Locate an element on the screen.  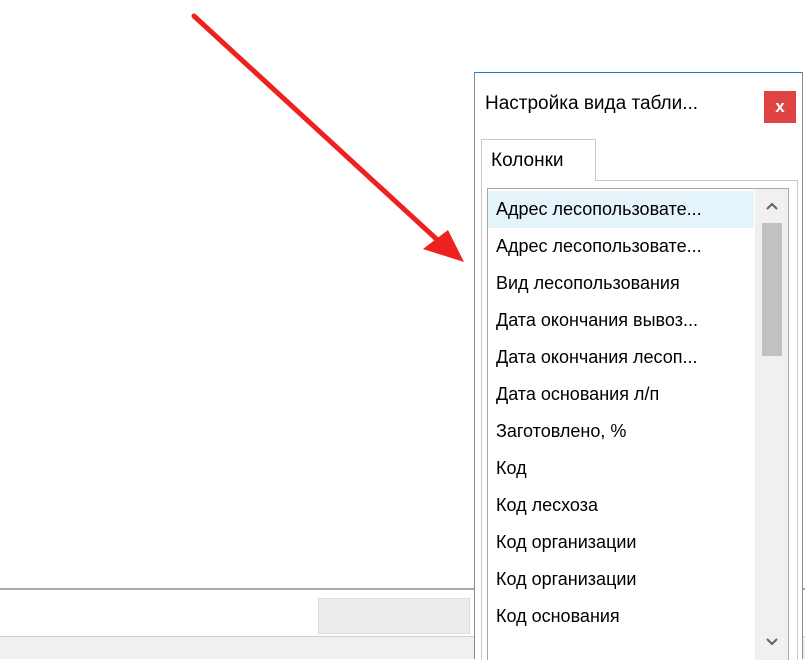
list-item: Вид лесопользования is located at coordinates (621, 283).